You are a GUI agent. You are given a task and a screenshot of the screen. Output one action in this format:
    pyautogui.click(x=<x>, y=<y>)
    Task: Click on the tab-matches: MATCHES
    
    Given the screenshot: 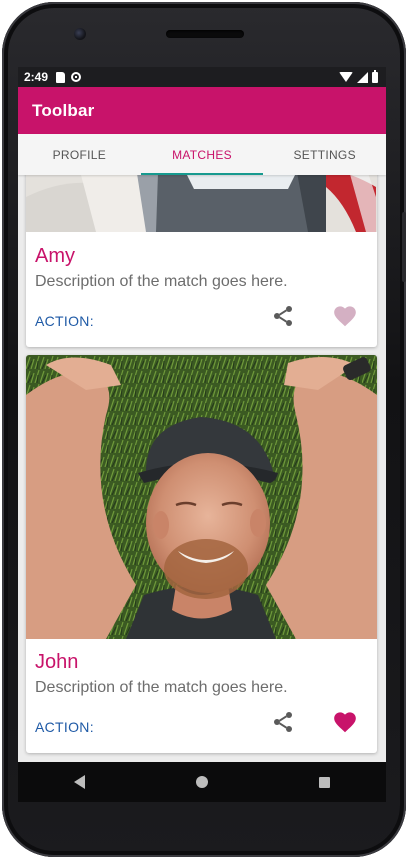 What is the action you would take?
    pyautogui.click(x=202, y=154)
    